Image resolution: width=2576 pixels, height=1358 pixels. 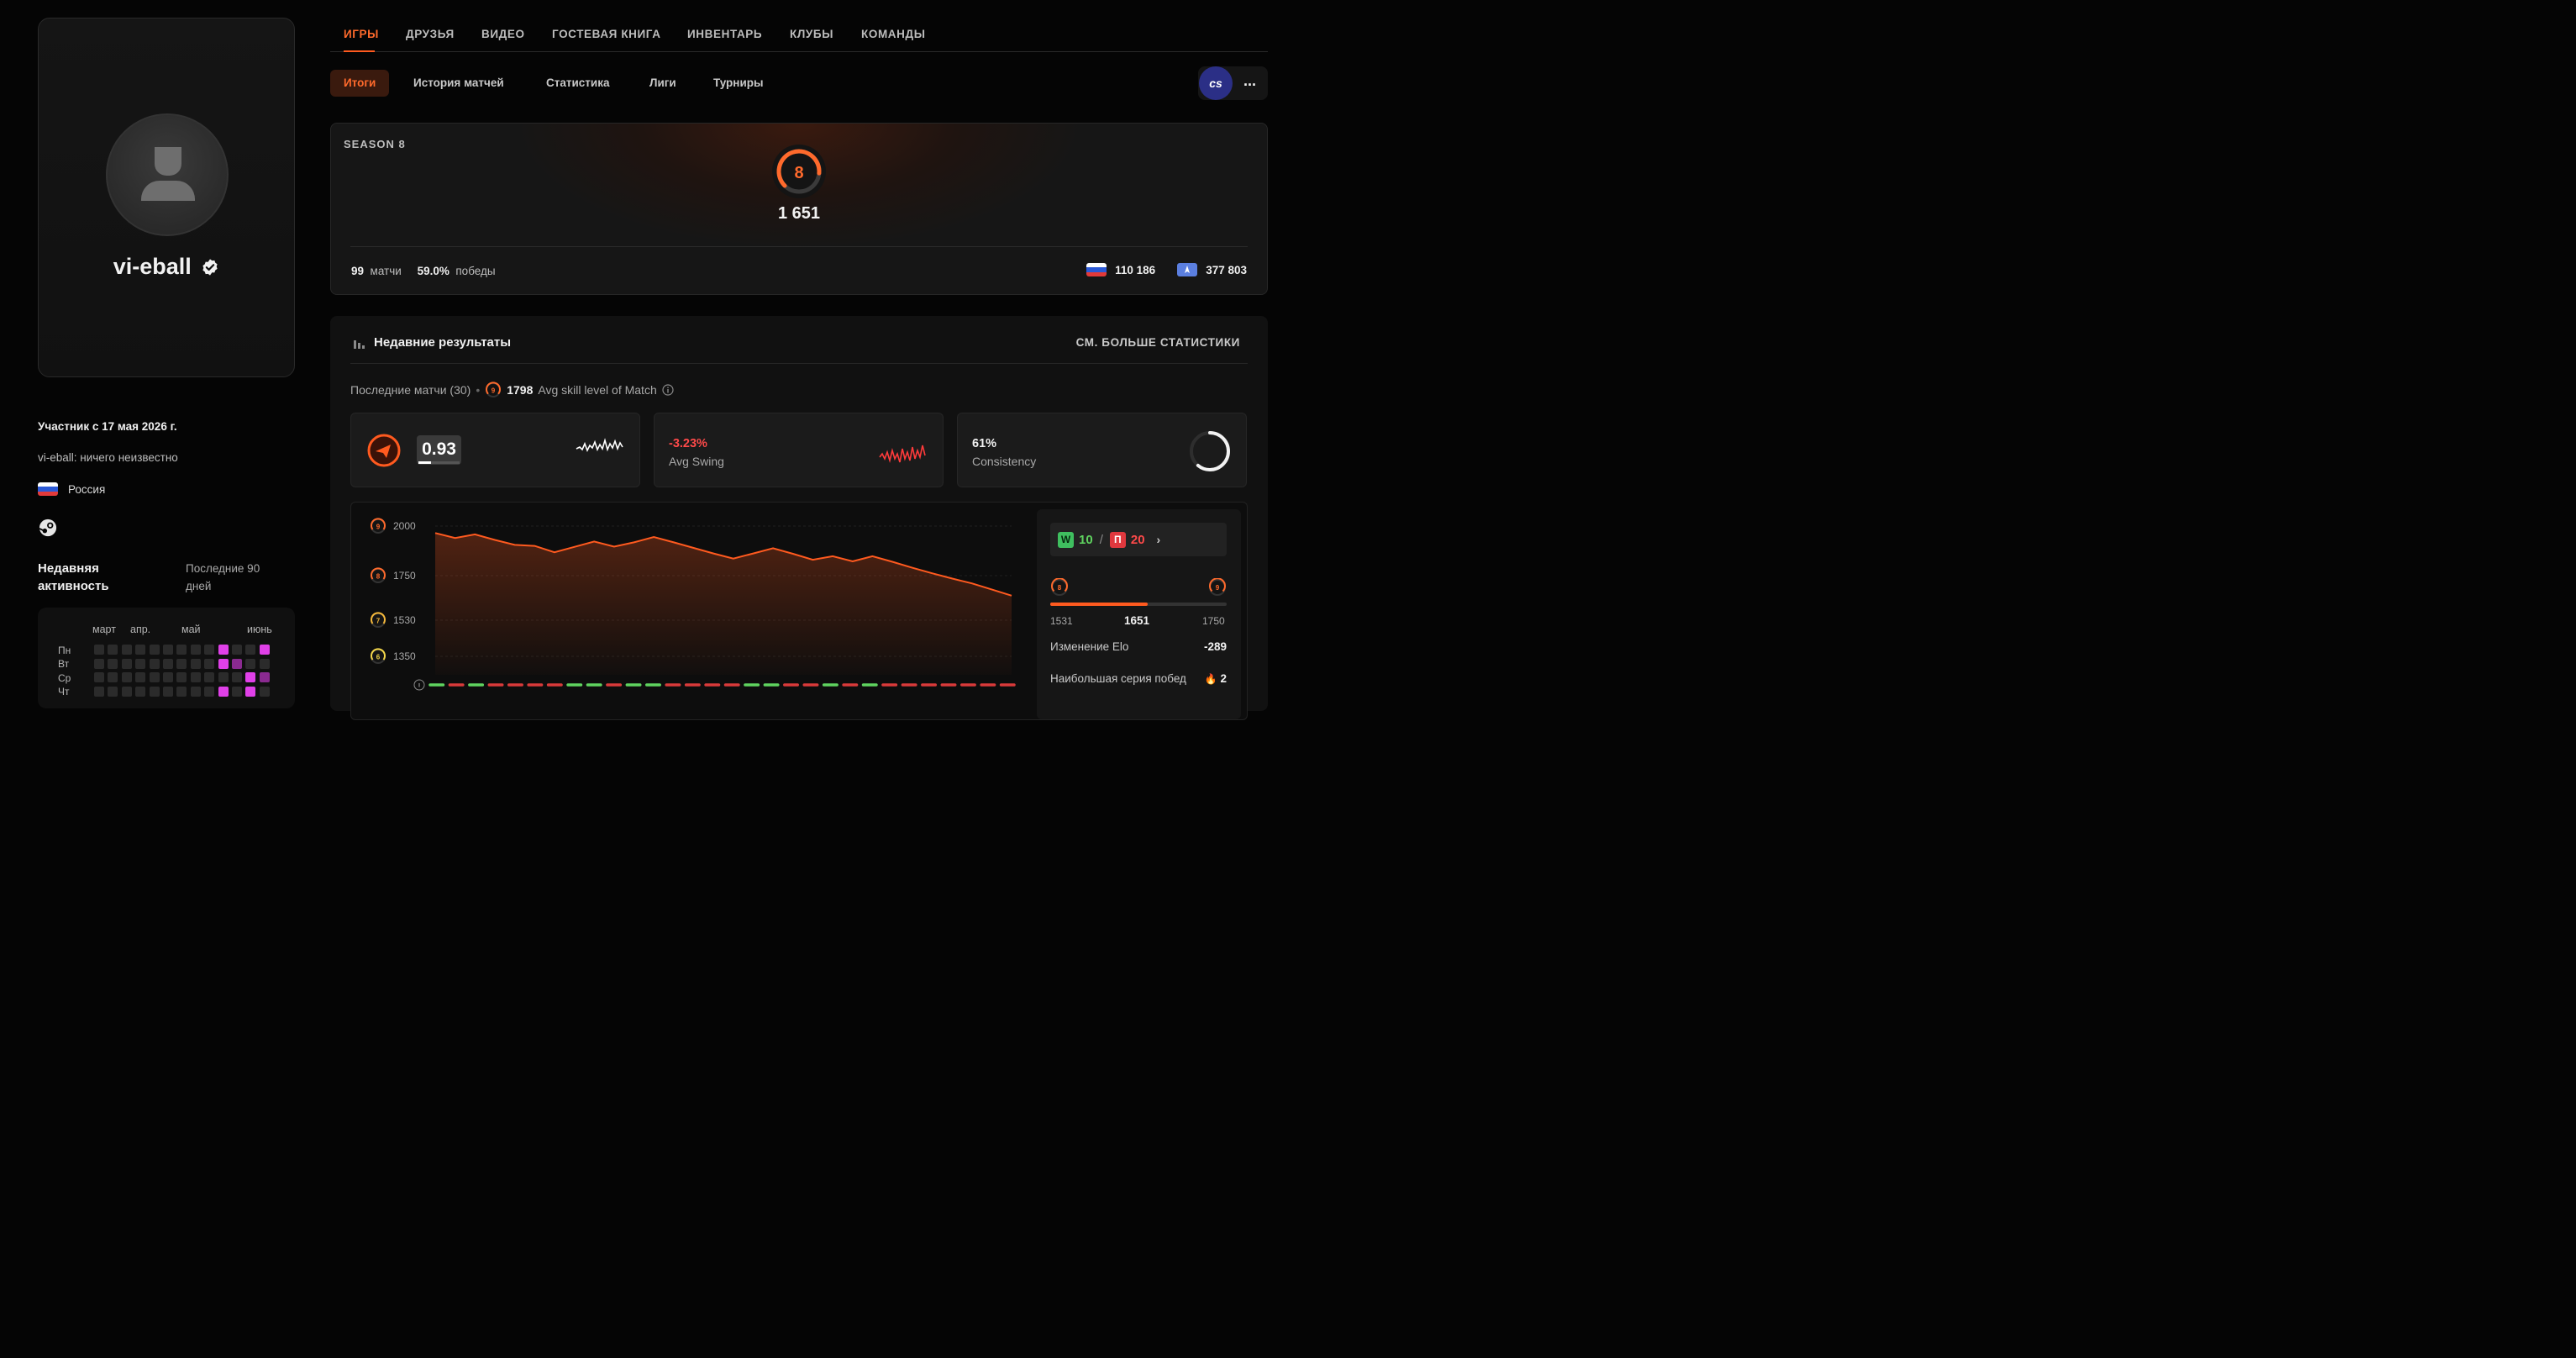 What do you see at coordinates (359, 51) in the screenshot?
I see `active-tab-indicator` at bounding box center [359, 51].